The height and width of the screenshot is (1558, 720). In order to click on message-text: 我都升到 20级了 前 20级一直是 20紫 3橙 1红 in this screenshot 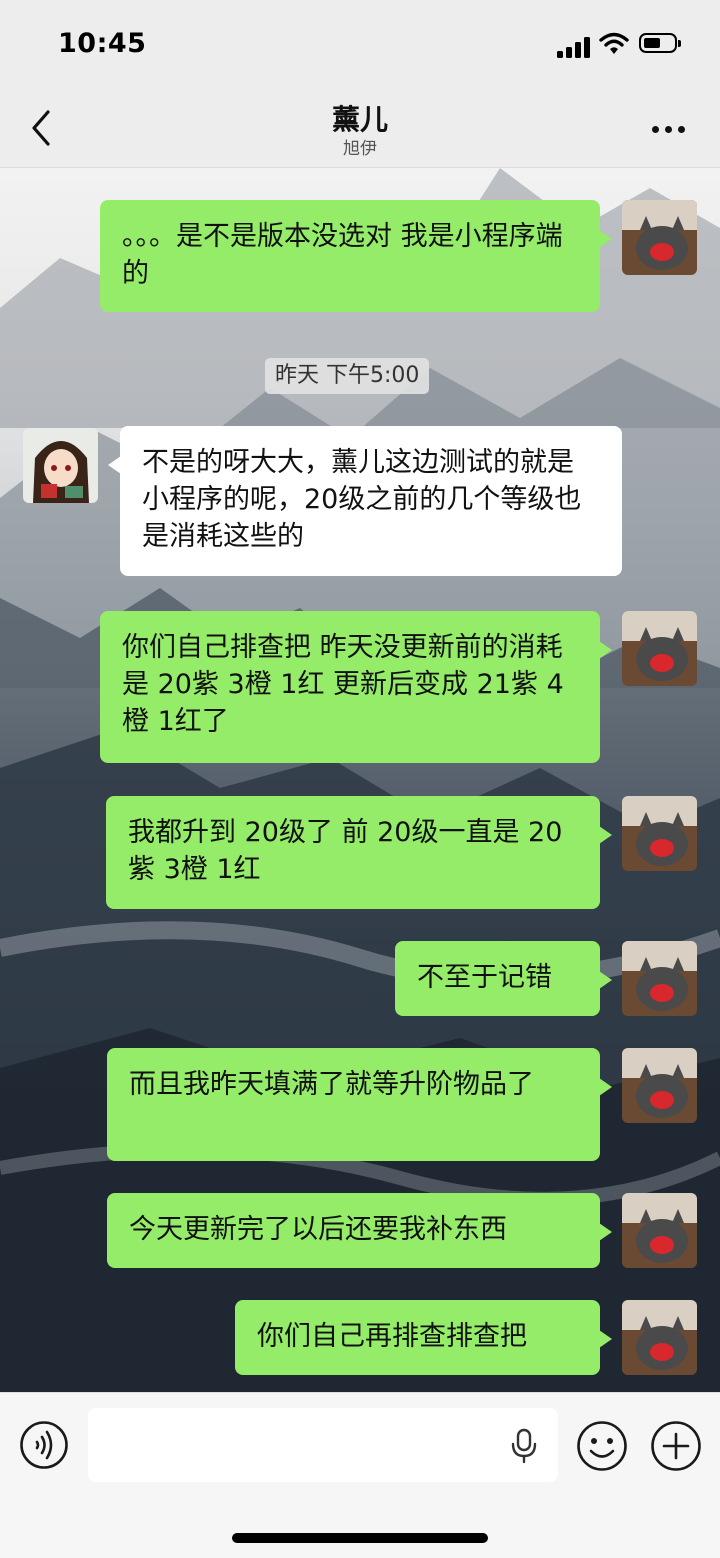, I will do `click(345, 851)`.